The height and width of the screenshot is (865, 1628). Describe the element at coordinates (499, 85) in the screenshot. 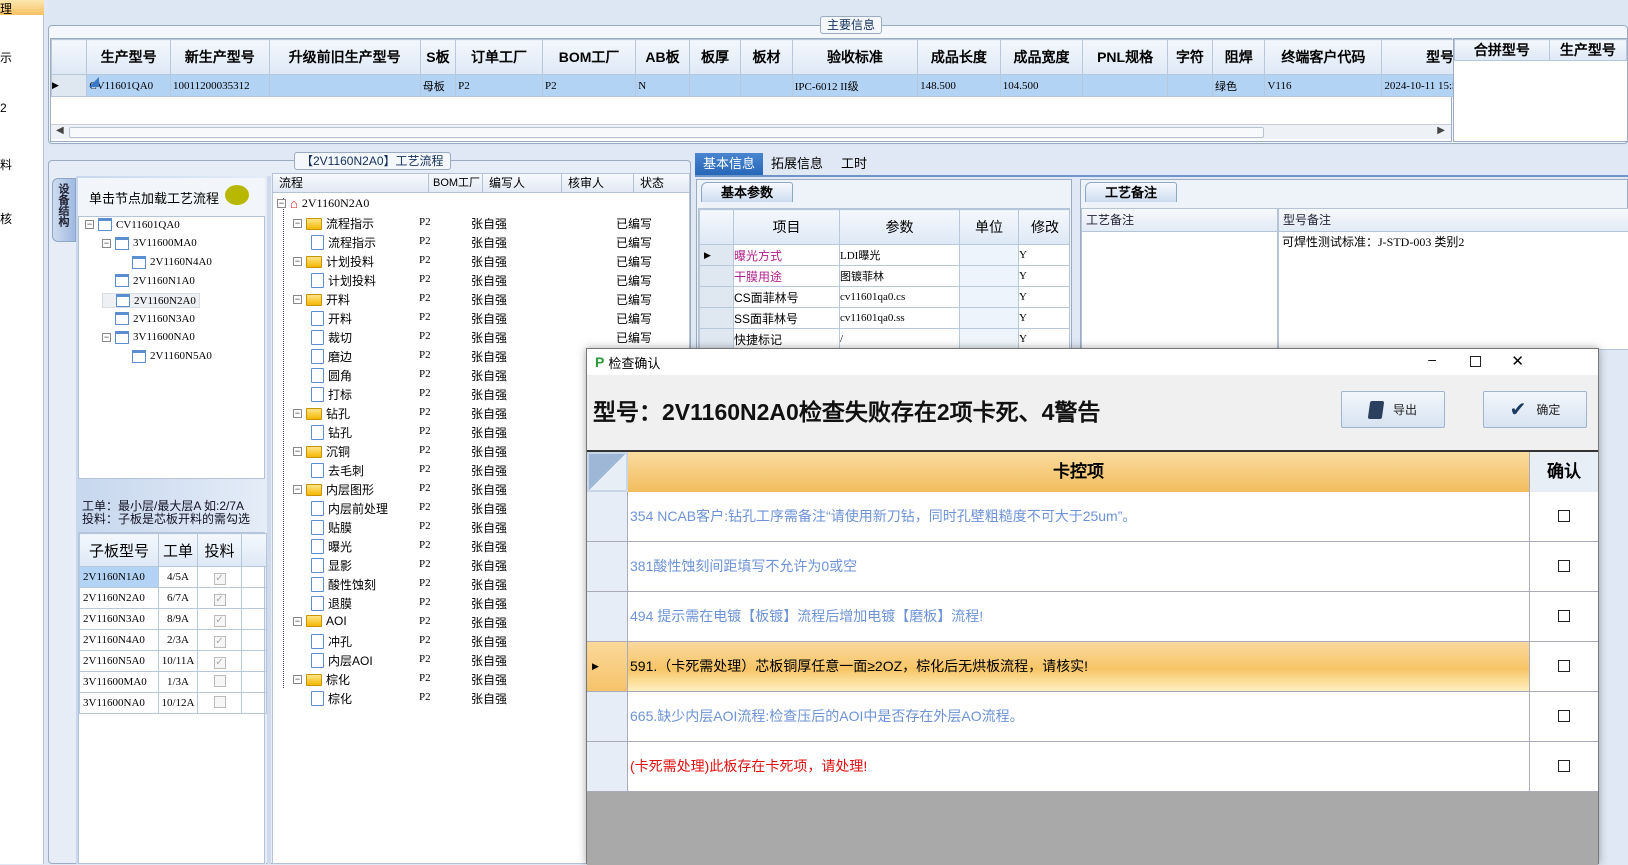

I see `table-cell: P2` at that location.